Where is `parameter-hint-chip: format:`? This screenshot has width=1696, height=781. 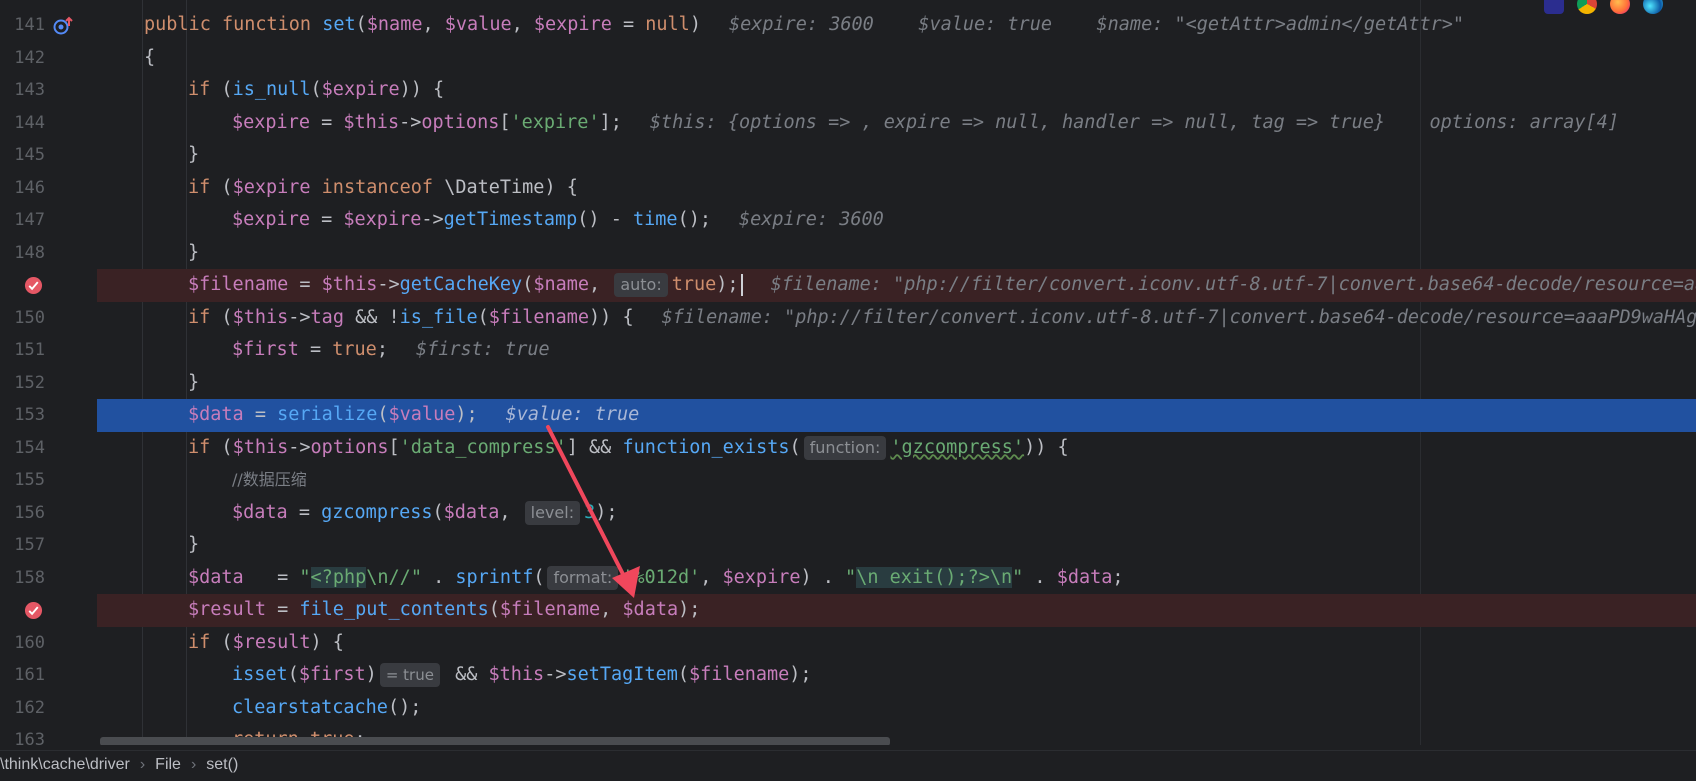 parameter-hint-chip: format: is located at coordinates (583, 577).